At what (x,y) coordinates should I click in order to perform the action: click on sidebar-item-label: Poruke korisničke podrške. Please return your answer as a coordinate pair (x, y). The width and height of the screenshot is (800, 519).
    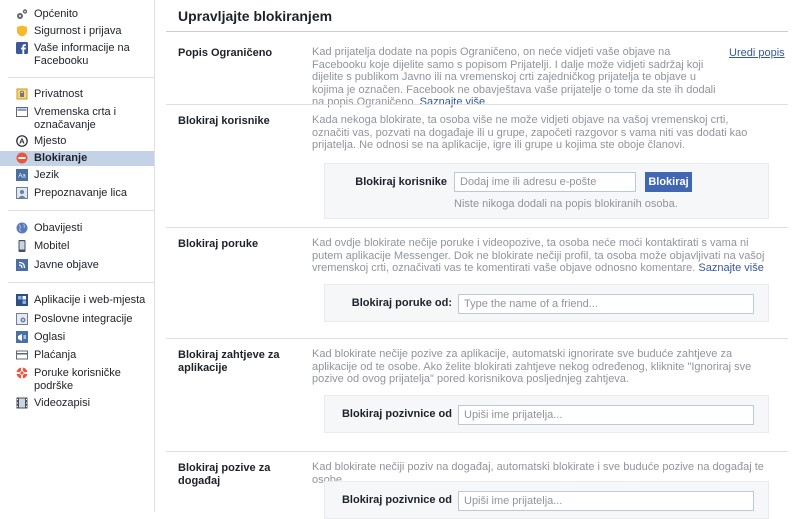
    Looking at the image, I should click on (77, 379).